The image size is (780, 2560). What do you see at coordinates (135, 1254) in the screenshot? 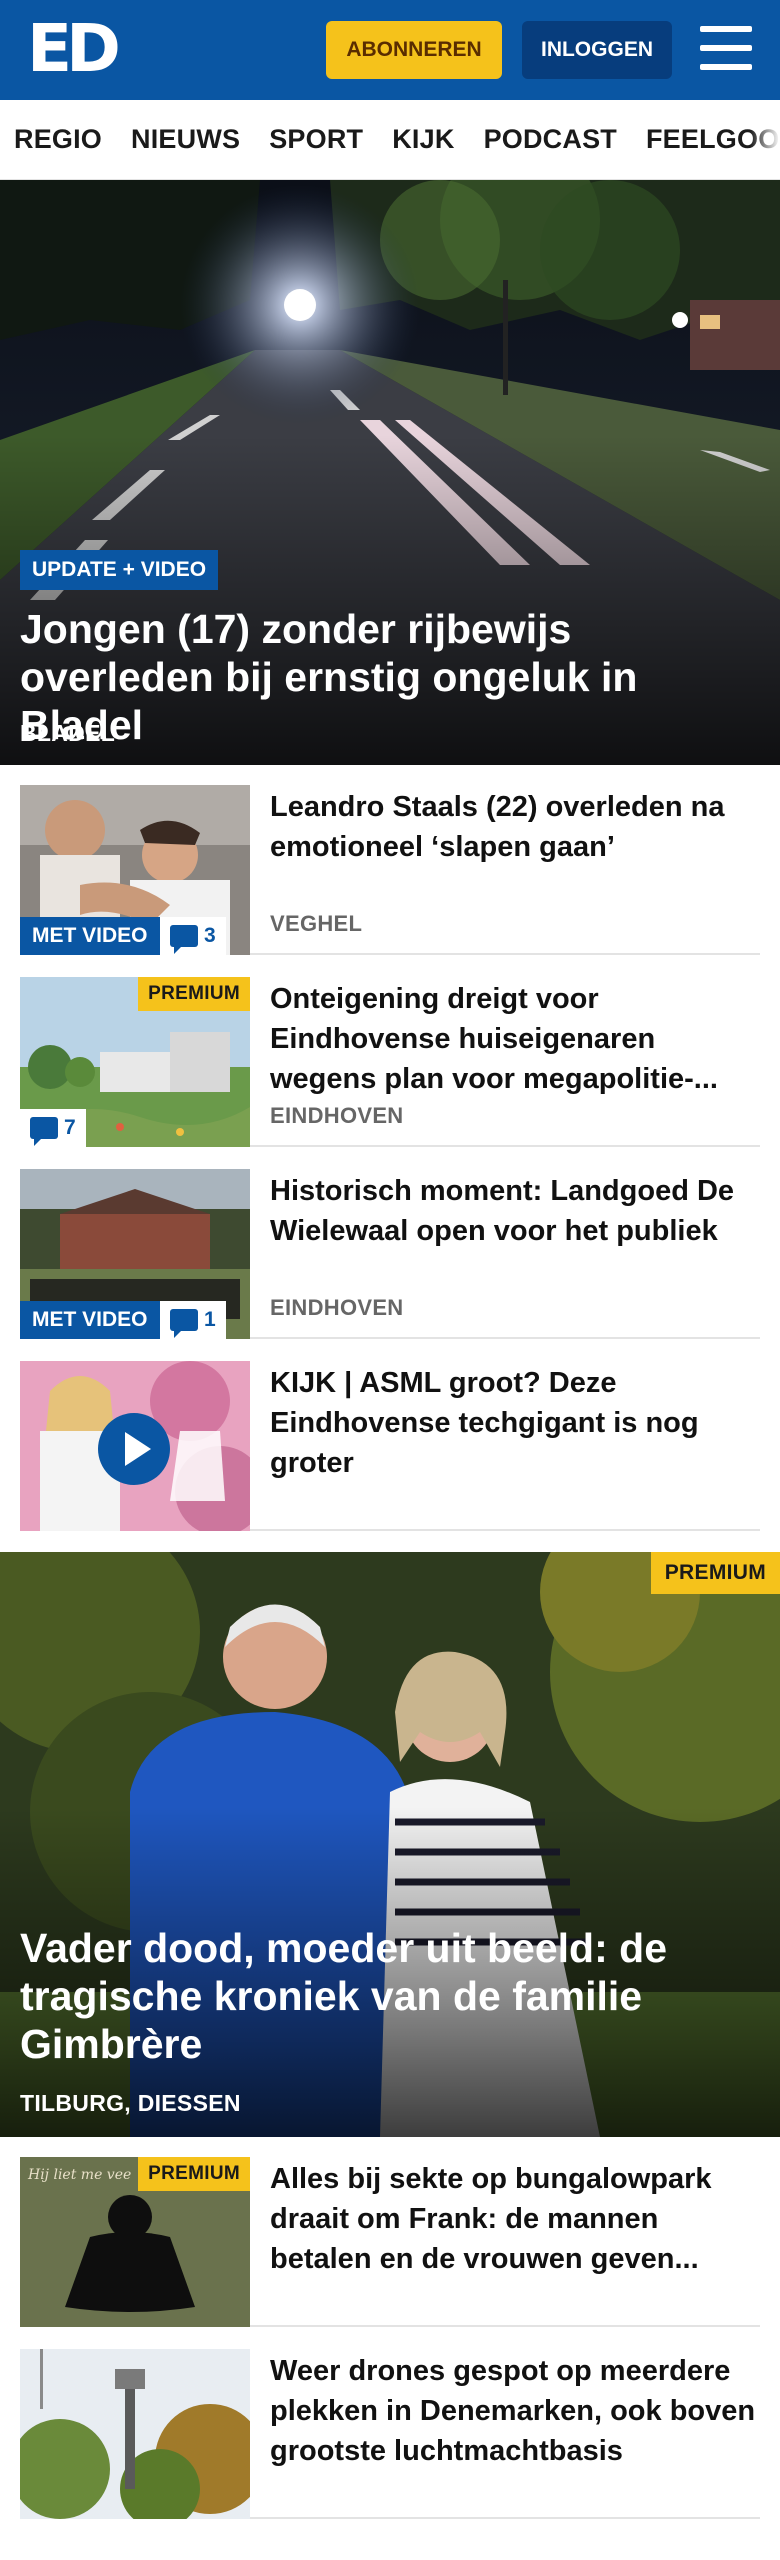
I see `article-thumbnail: MET VIDEO 1` at bounding box center [135, 1254].